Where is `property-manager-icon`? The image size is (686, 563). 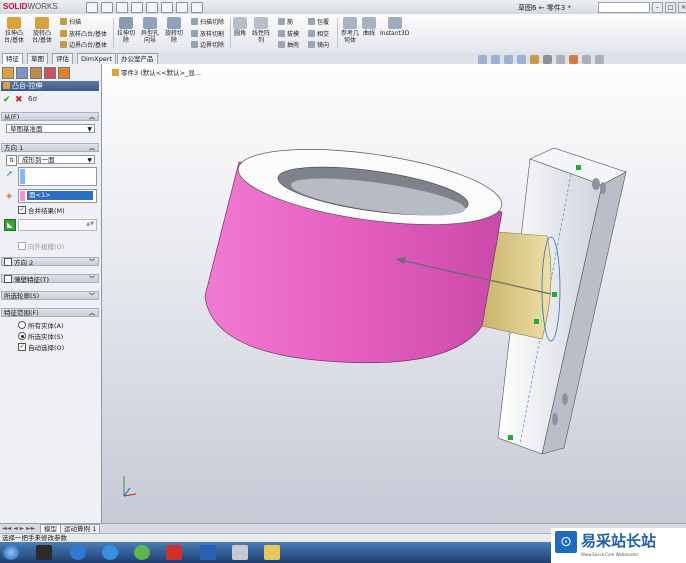 property-manager-icon is located at coordinates (22, 73).